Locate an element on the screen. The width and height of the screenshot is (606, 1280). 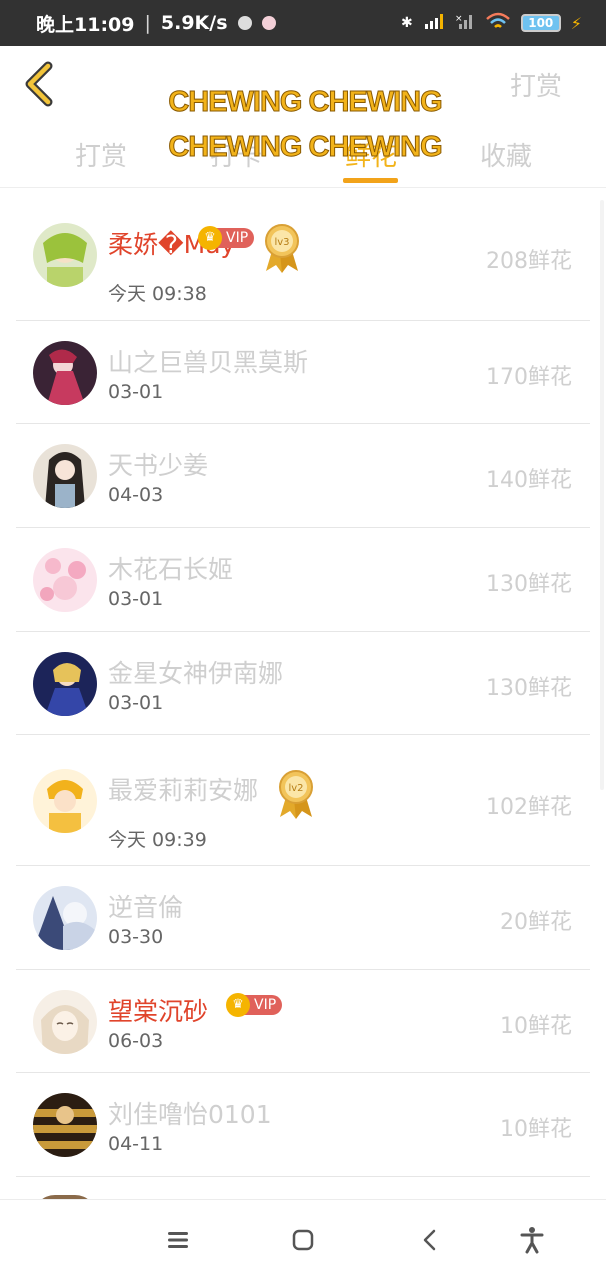
user-name: 金星女神伊南娜 is located at coordinates (195, 672).